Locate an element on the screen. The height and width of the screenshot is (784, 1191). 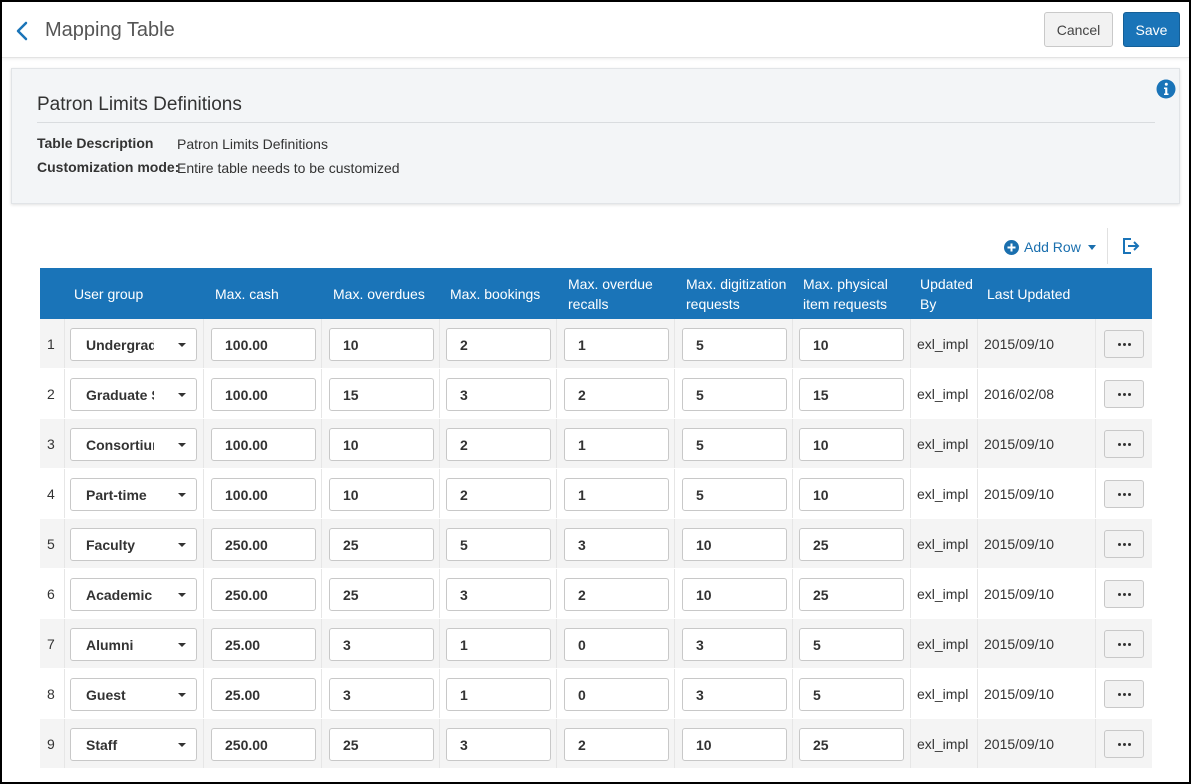
user-group-select: Faculty is located at coordinates (133, 544).